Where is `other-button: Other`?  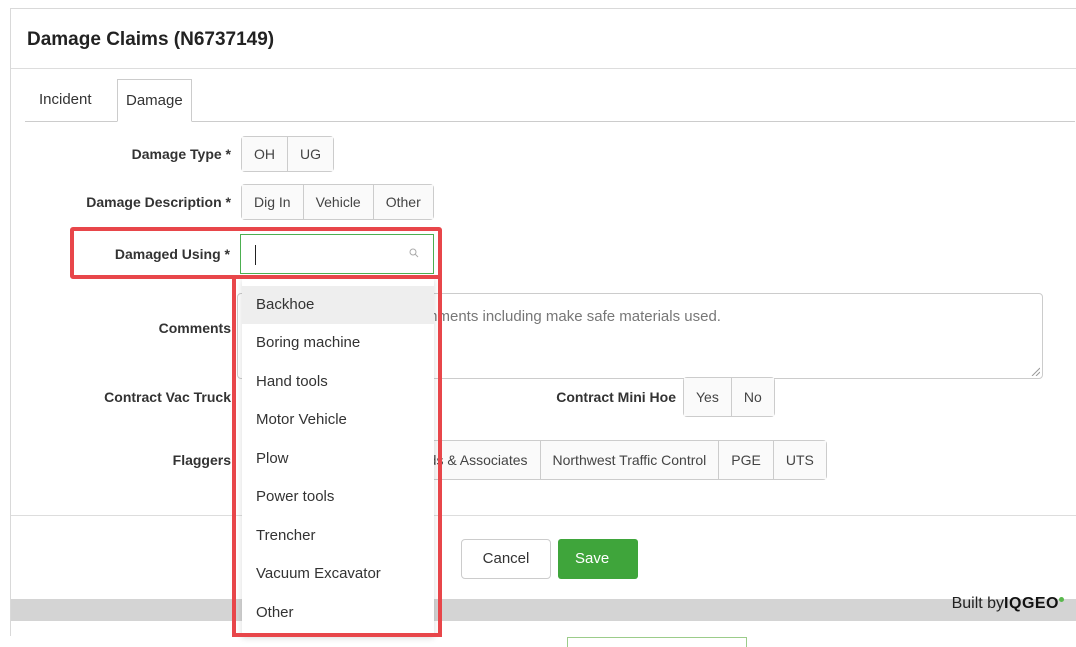 other-button: Other is located at coordinates (402, 202).